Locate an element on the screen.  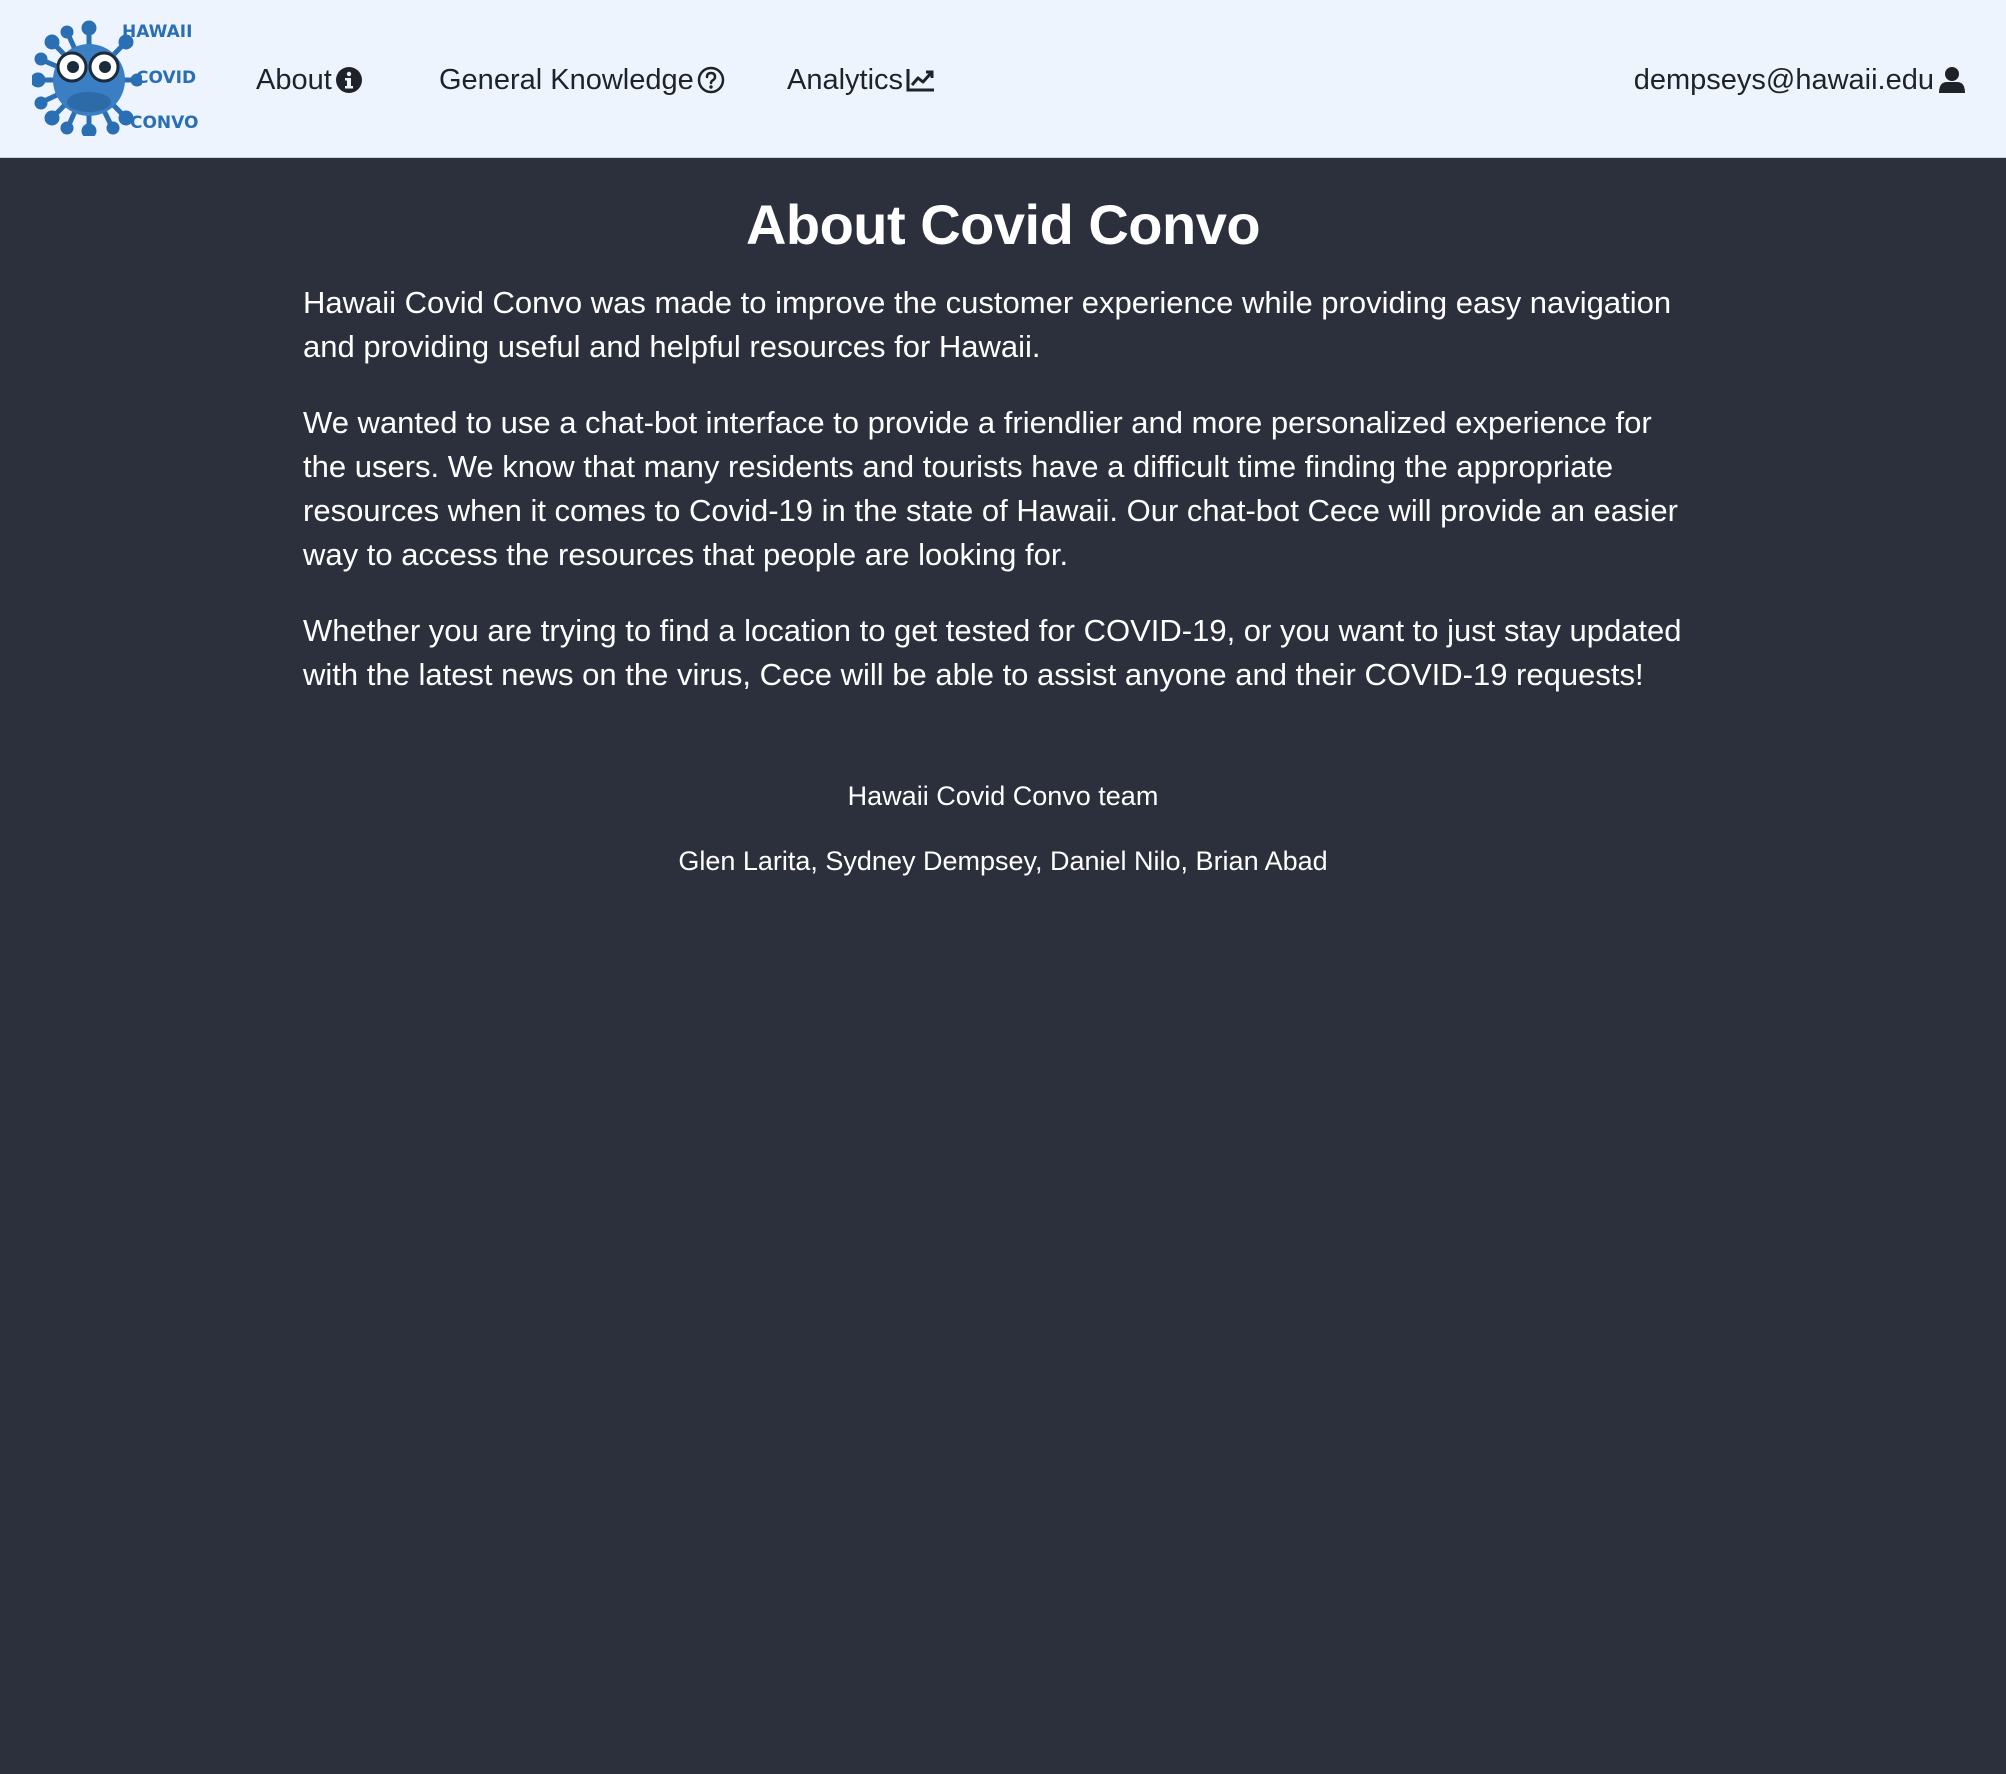
nav-analytics-label: Analytics is located at coordinates (845, 79).